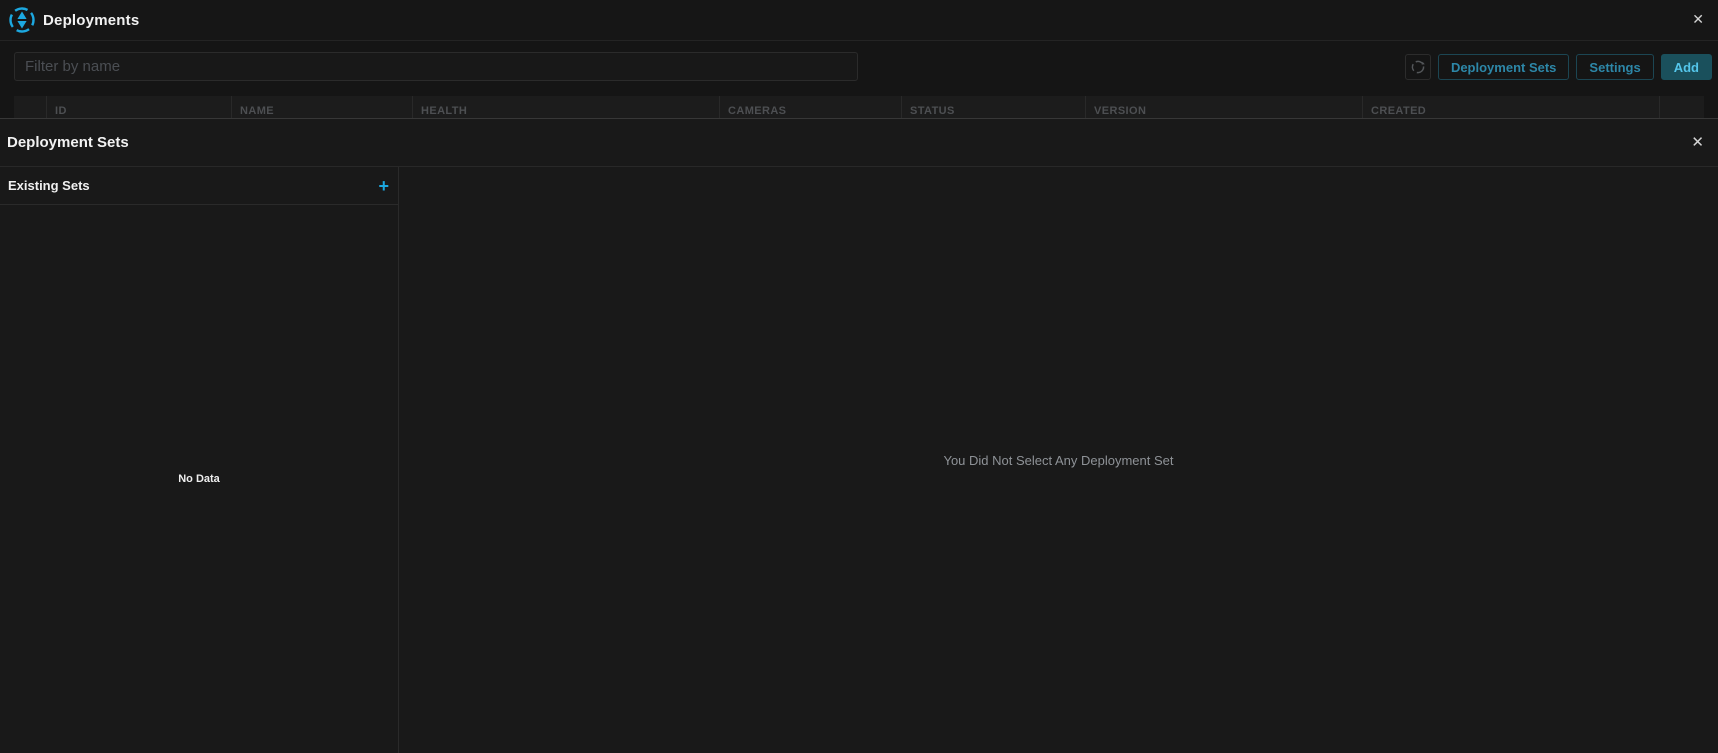  I want to click on window-close-button: ✕, so click(1698, 20).